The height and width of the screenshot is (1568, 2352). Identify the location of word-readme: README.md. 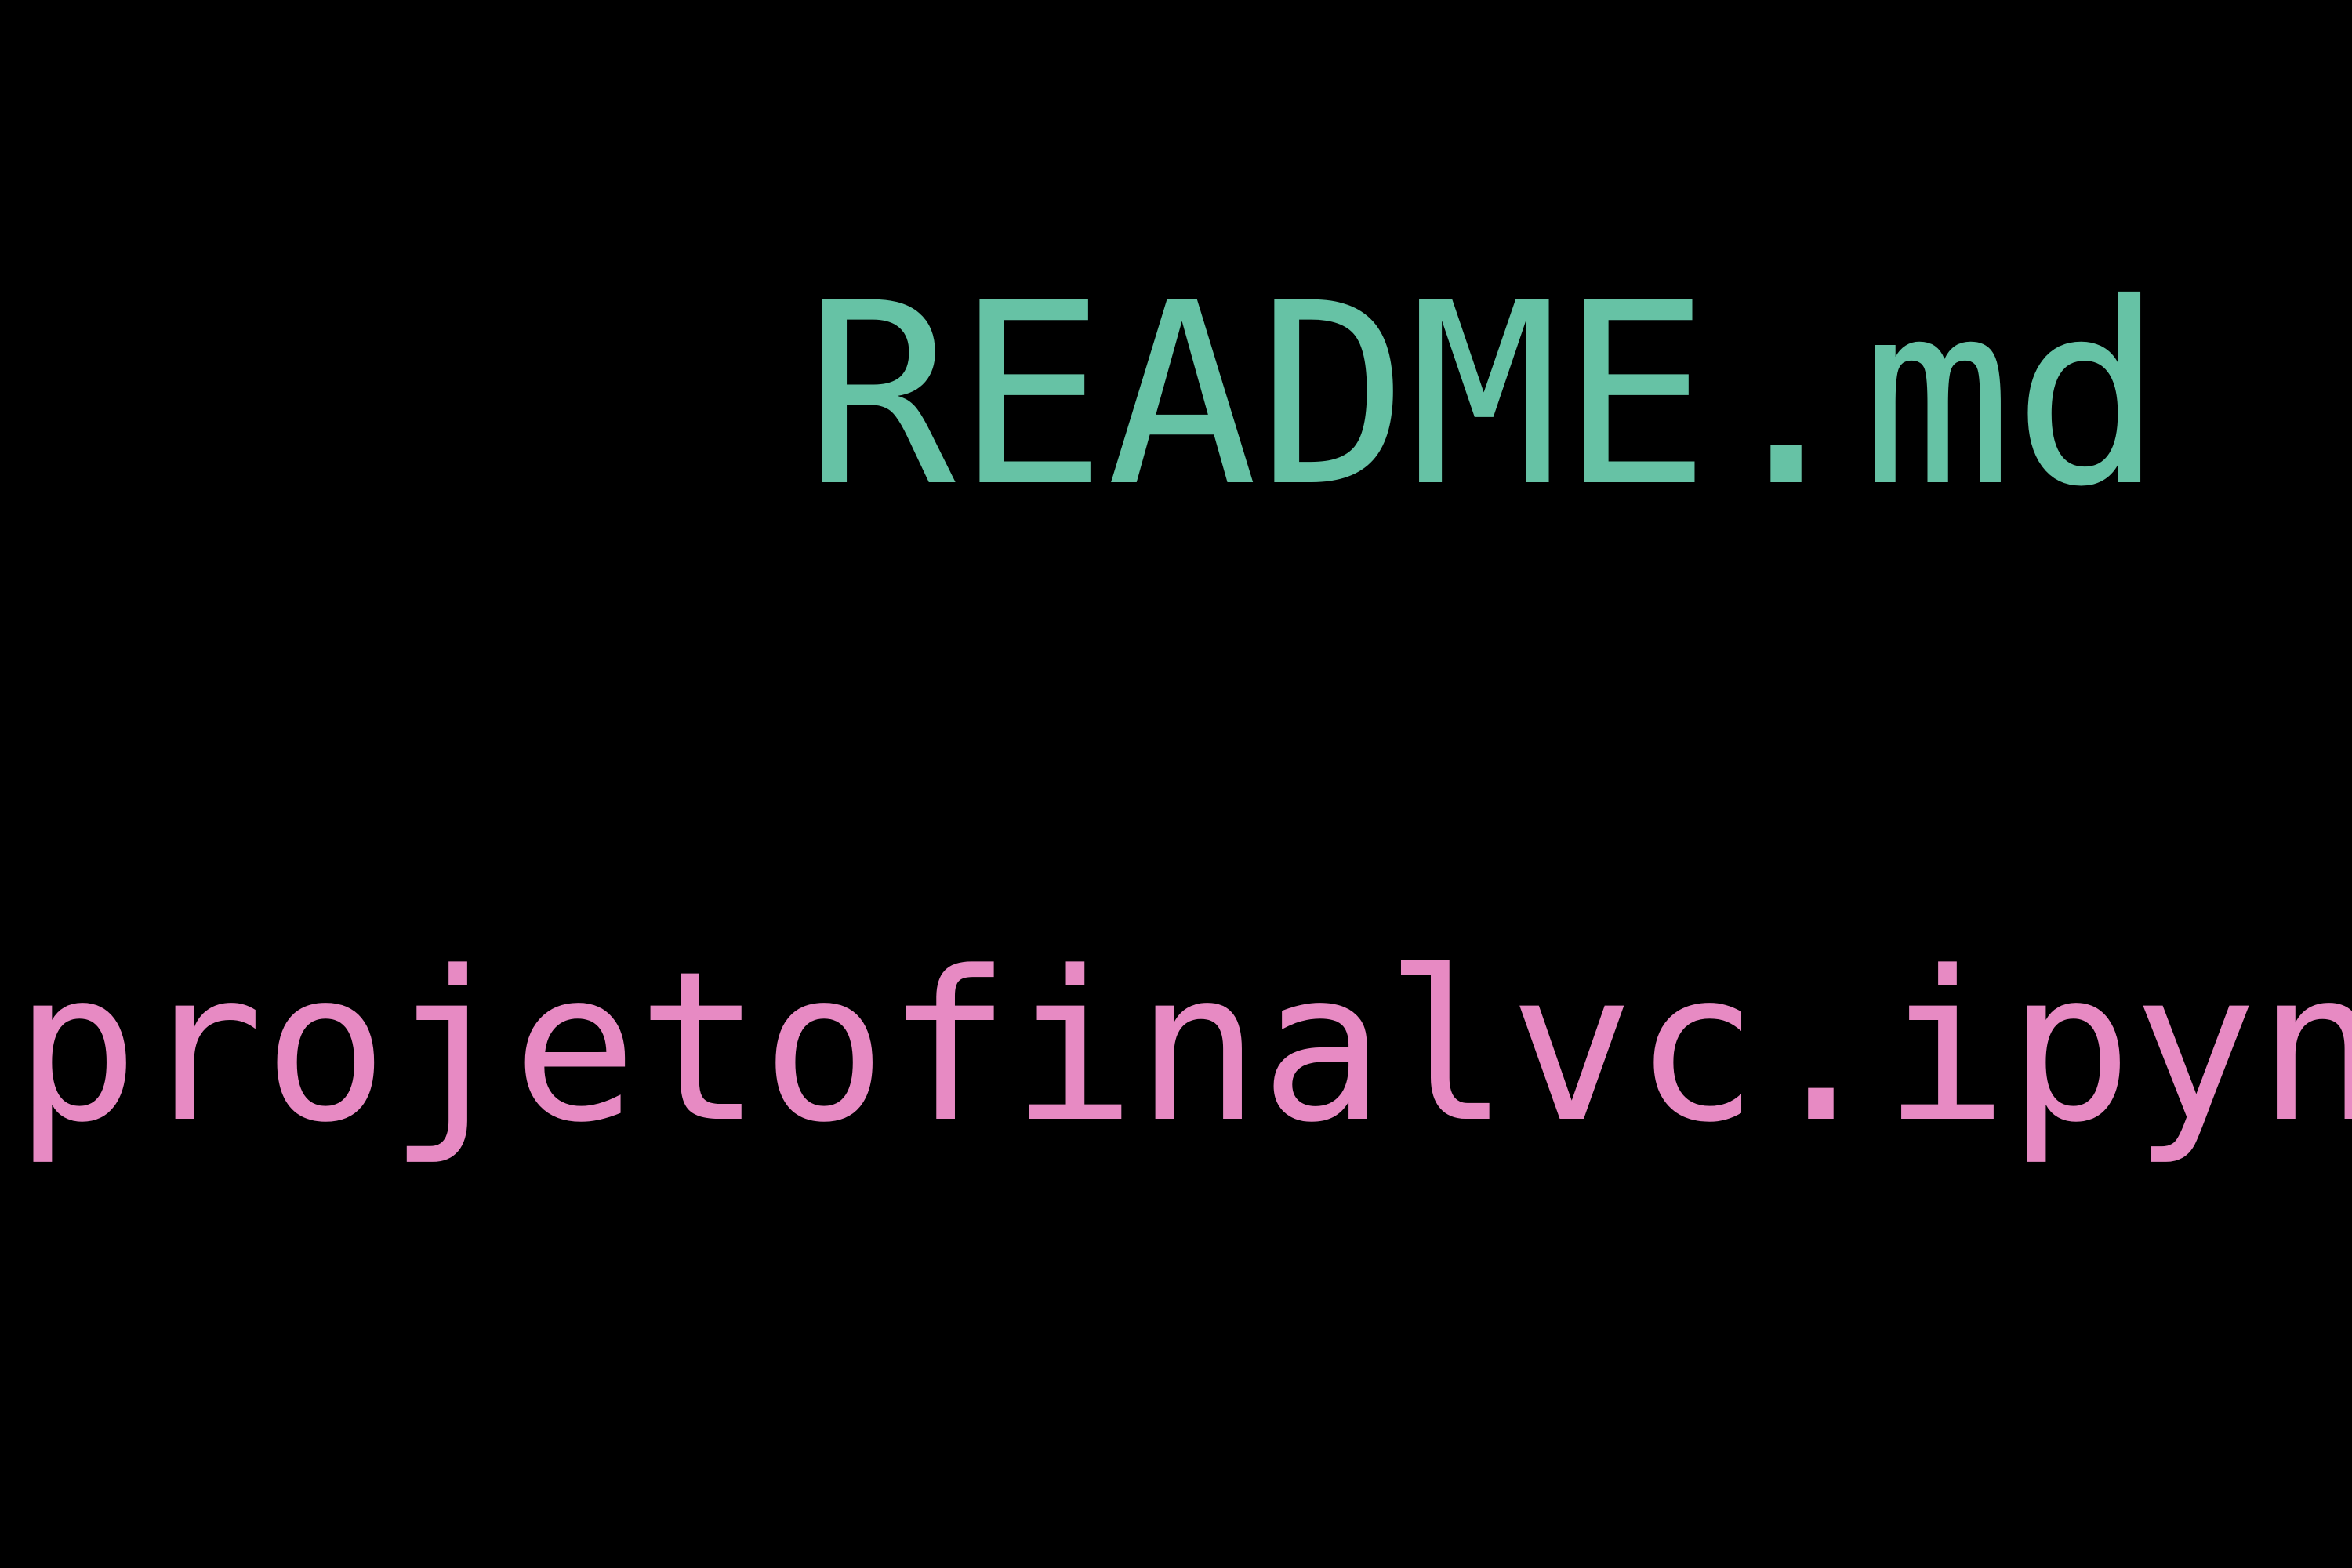
(1484, 396).